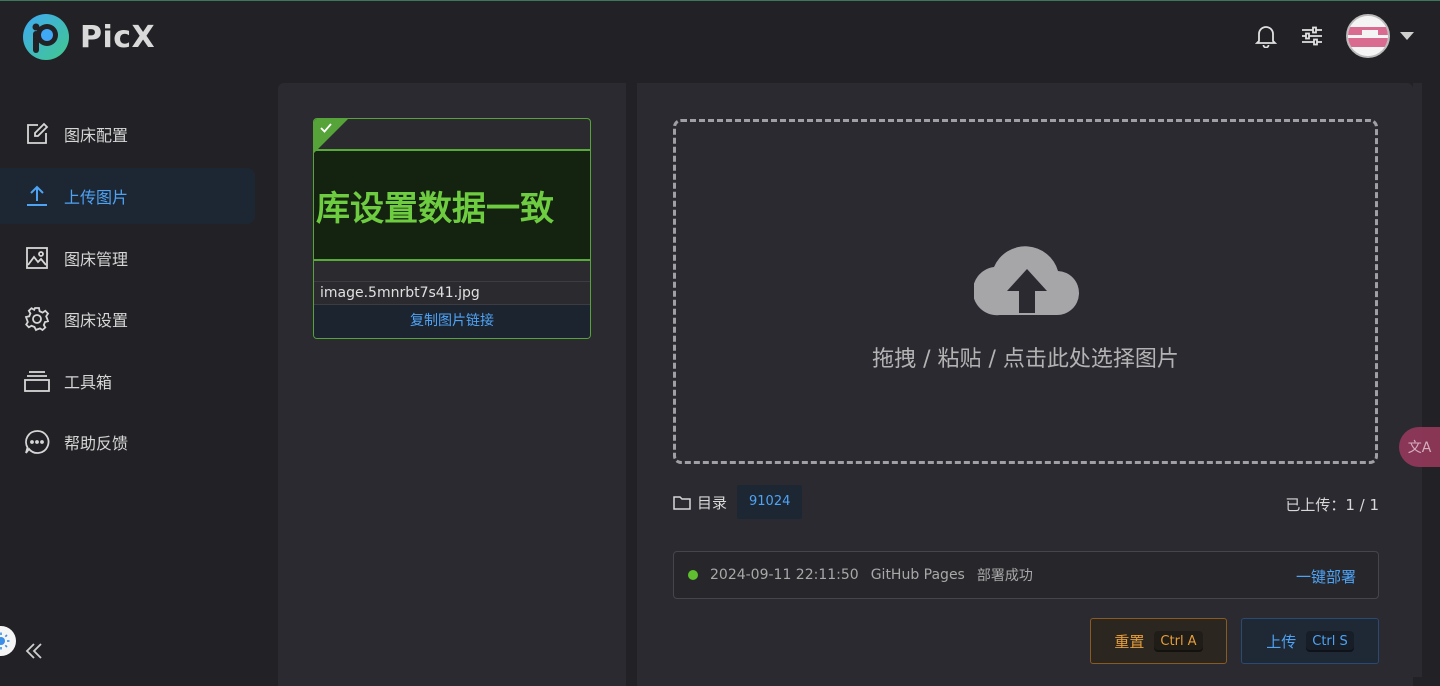 The image size is (1440, 686). Describe the element at coordinates (46, 37) in the screenshot. I see `picx-logo-icon` at that location.